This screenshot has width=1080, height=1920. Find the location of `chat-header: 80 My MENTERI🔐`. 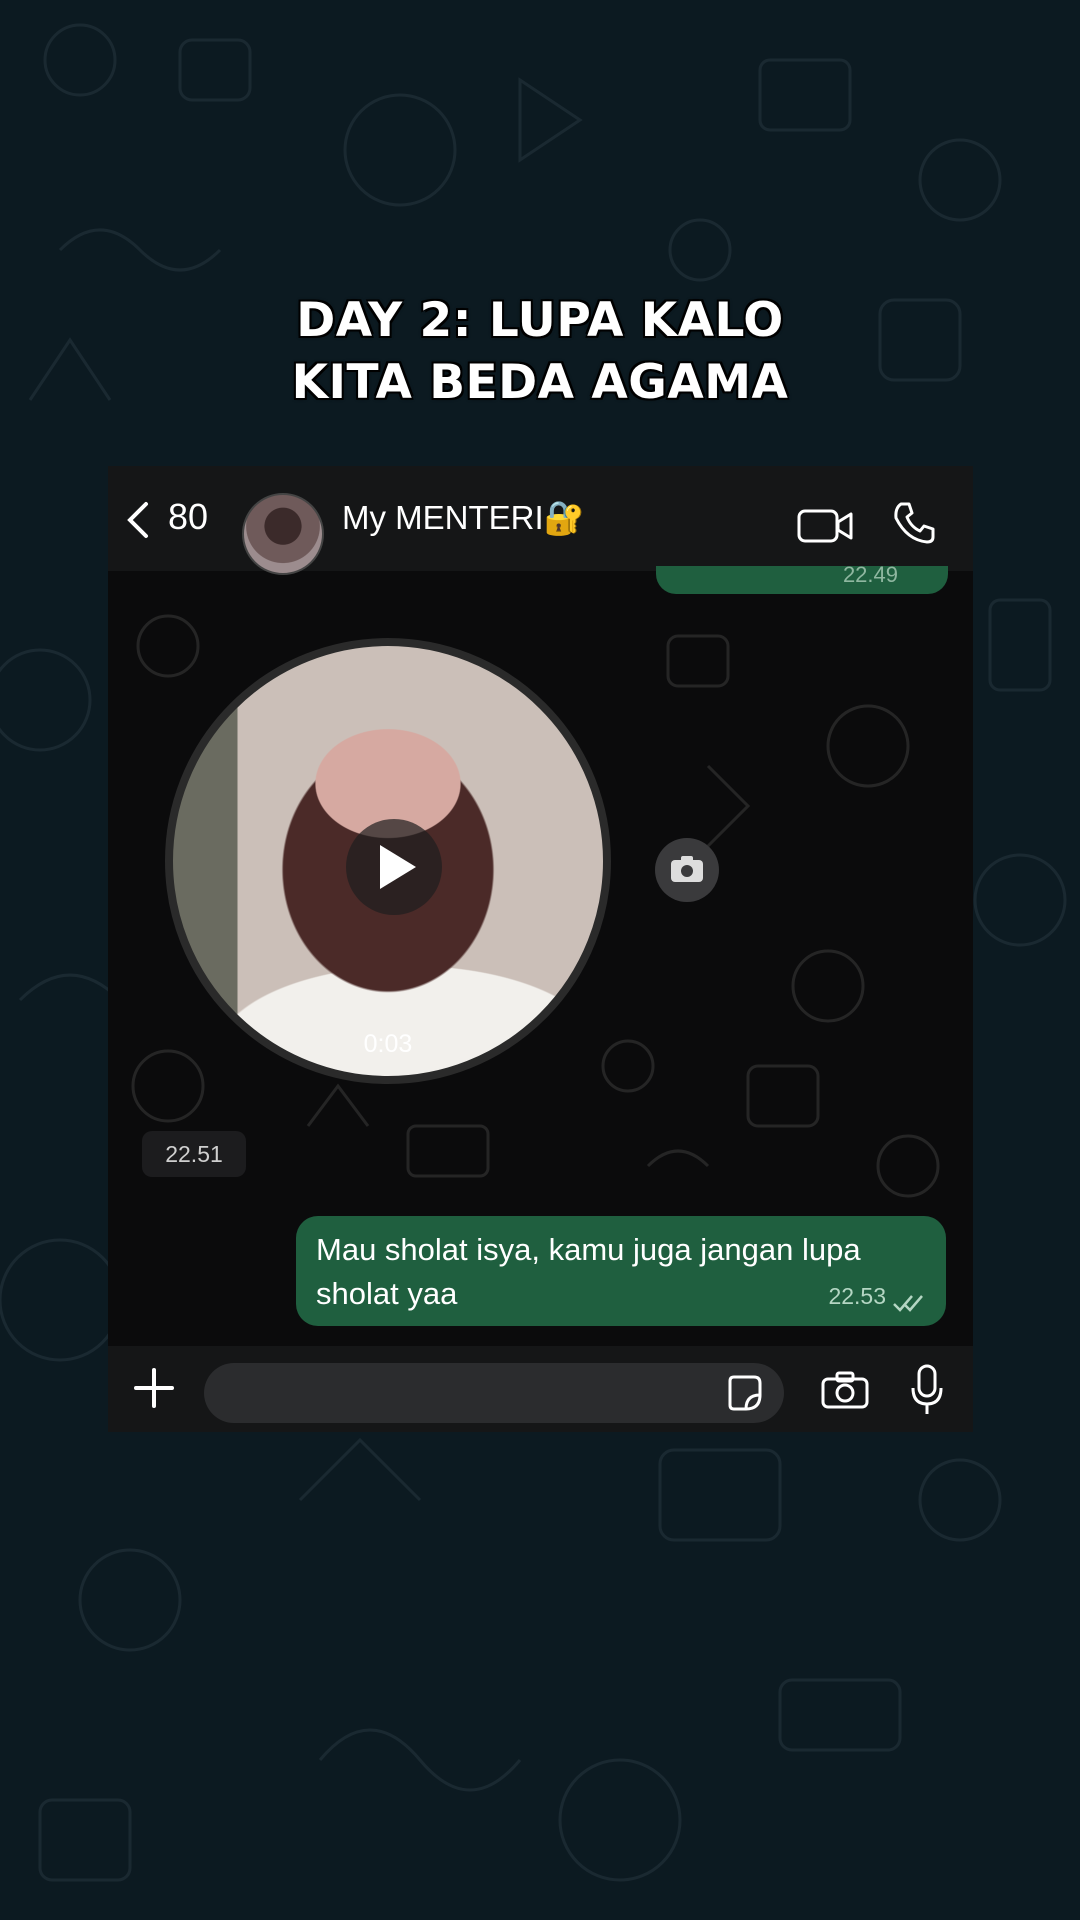

chat-header: 80 My MENTERI🔐 is located at coordinates (540, 520).